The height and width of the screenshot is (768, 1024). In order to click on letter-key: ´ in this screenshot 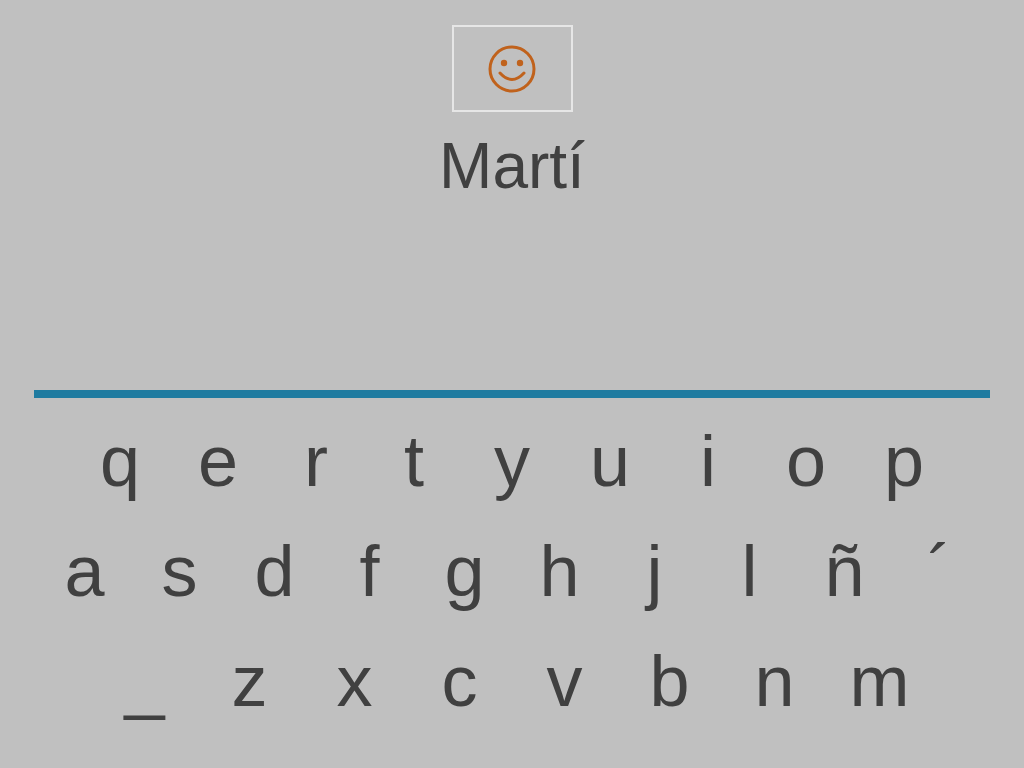, I will do `click(939, 571)`.